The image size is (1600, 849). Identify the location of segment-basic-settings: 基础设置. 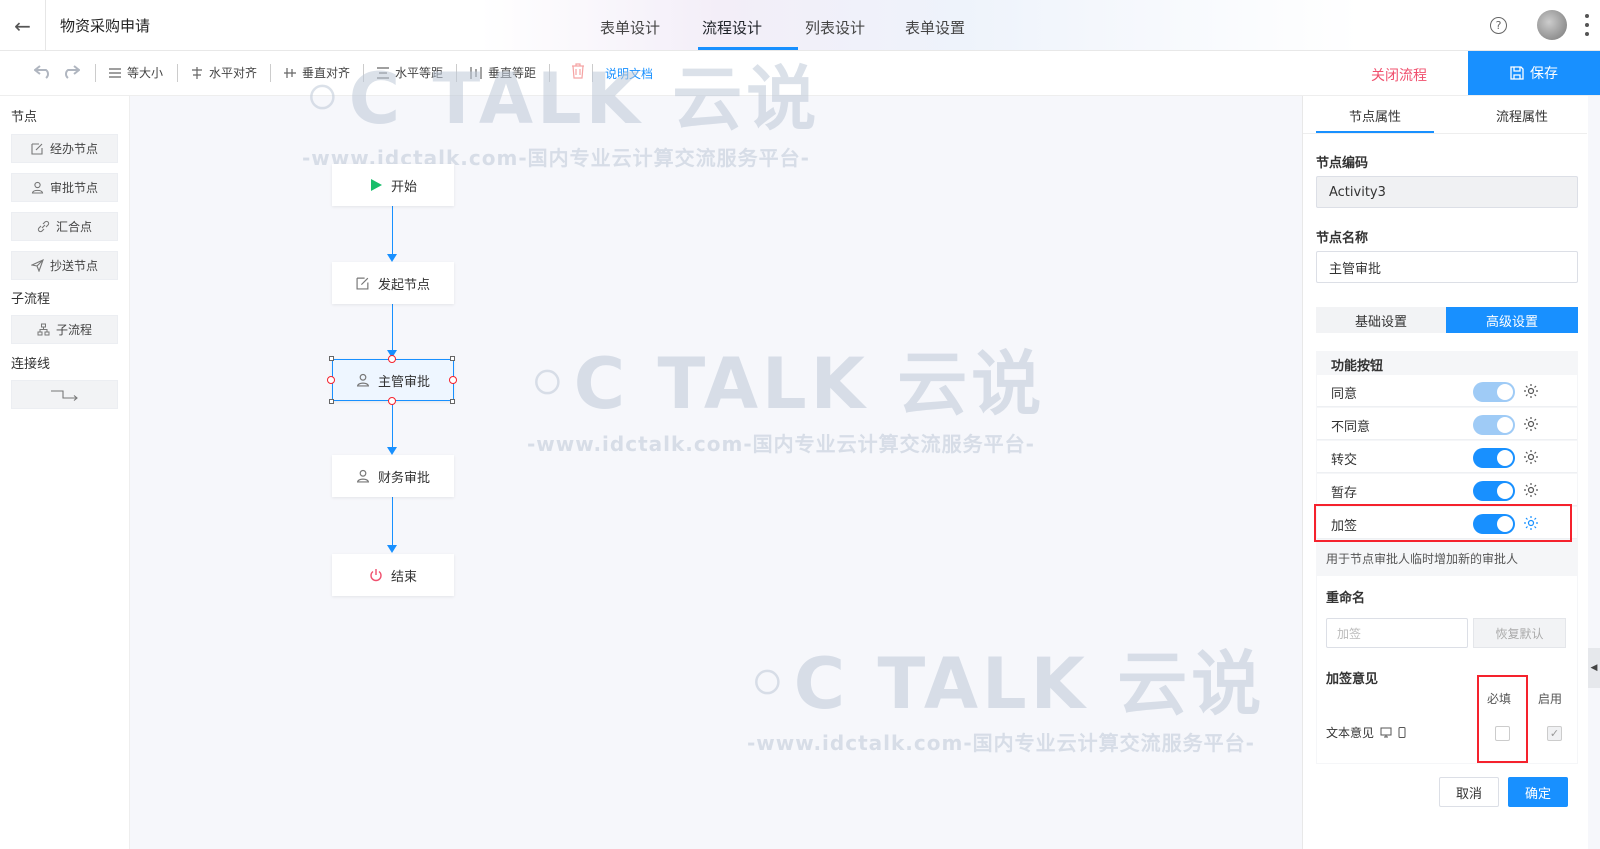
(1381, 320).